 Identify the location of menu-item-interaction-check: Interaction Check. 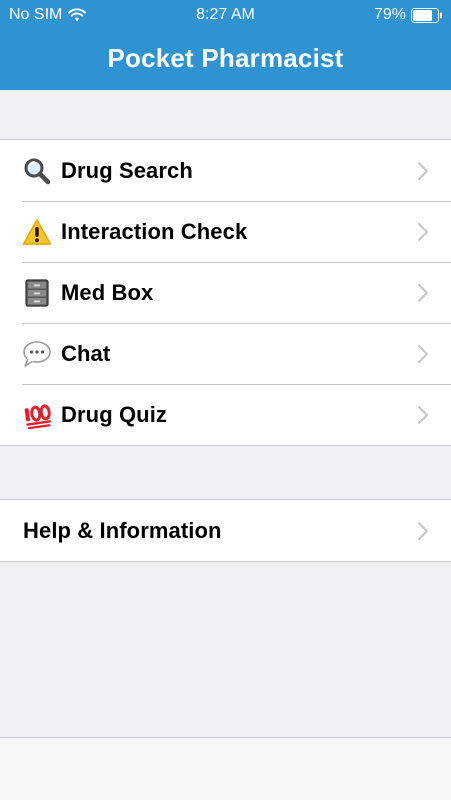
(225, 231).